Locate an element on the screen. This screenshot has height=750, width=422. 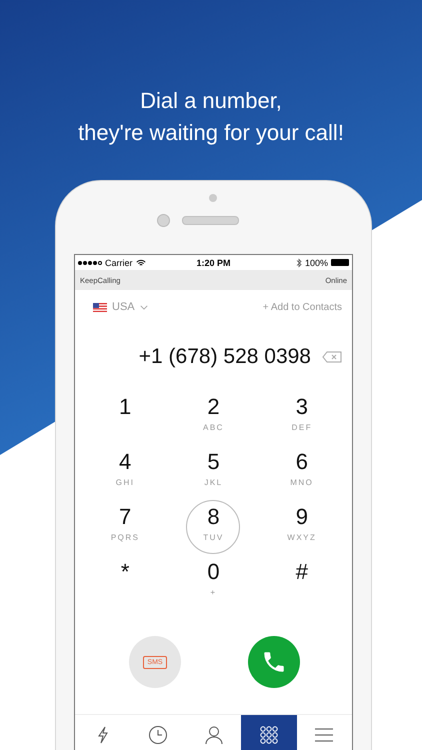
tab-button is located at coordinates (269, 732).